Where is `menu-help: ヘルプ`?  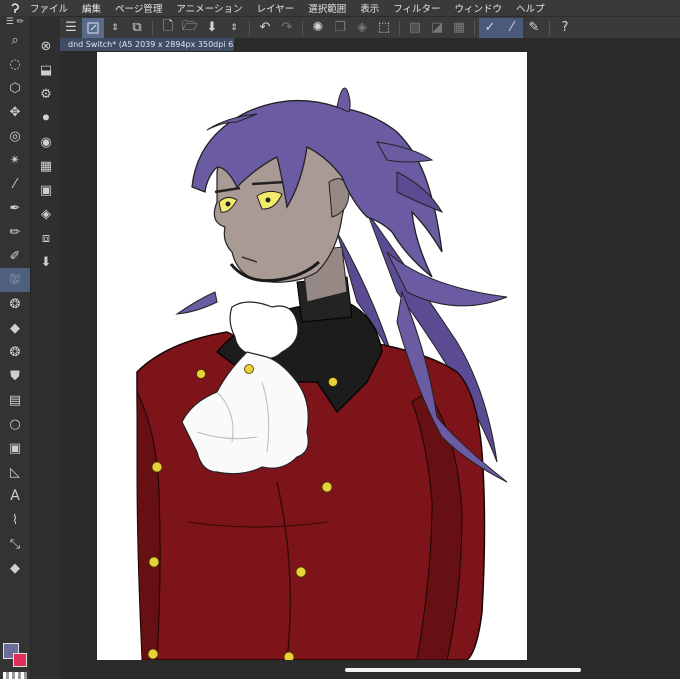
menu-help: ヘルプ is located at coordinates (530, 8).